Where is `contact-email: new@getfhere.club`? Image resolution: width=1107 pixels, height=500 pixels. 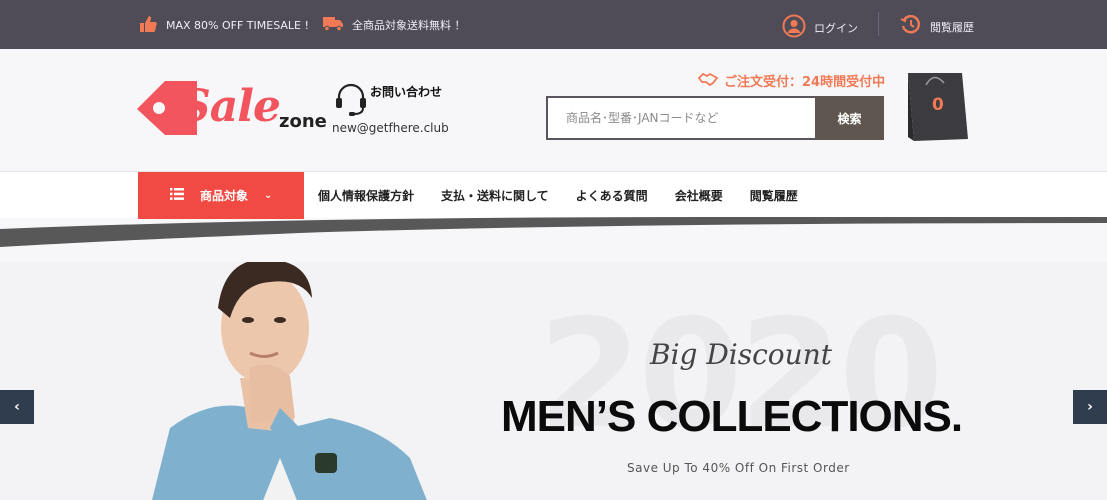 contact-email: new@getfhere.club is located at coordinates (390, 128).